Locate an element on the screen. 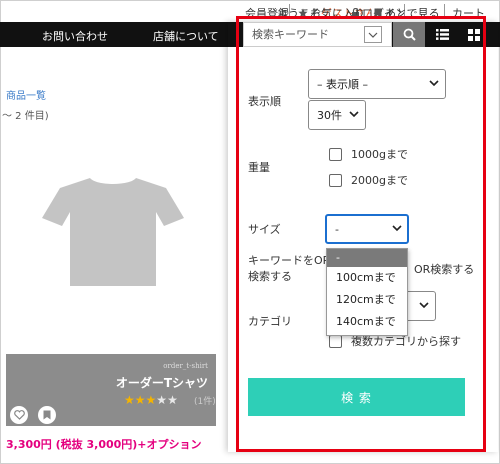  register-link: 会員登録 is located at coordinates (267, 13).